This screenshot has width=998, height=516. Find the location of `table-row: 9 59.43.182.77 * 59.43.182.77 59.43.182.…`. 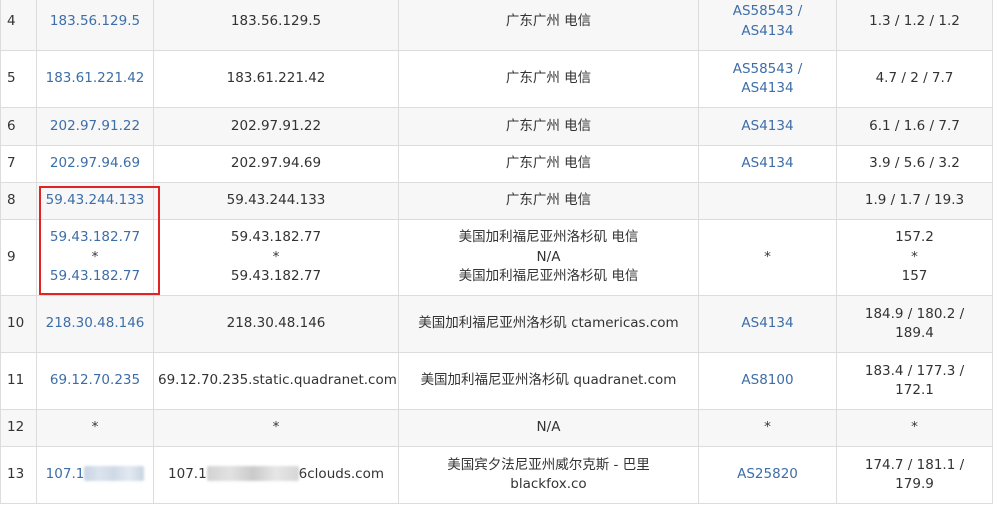

table-row: 9 59.43.182.77 * 59.43.182.77 59.43.182.… is located at coordinates (496, 257).